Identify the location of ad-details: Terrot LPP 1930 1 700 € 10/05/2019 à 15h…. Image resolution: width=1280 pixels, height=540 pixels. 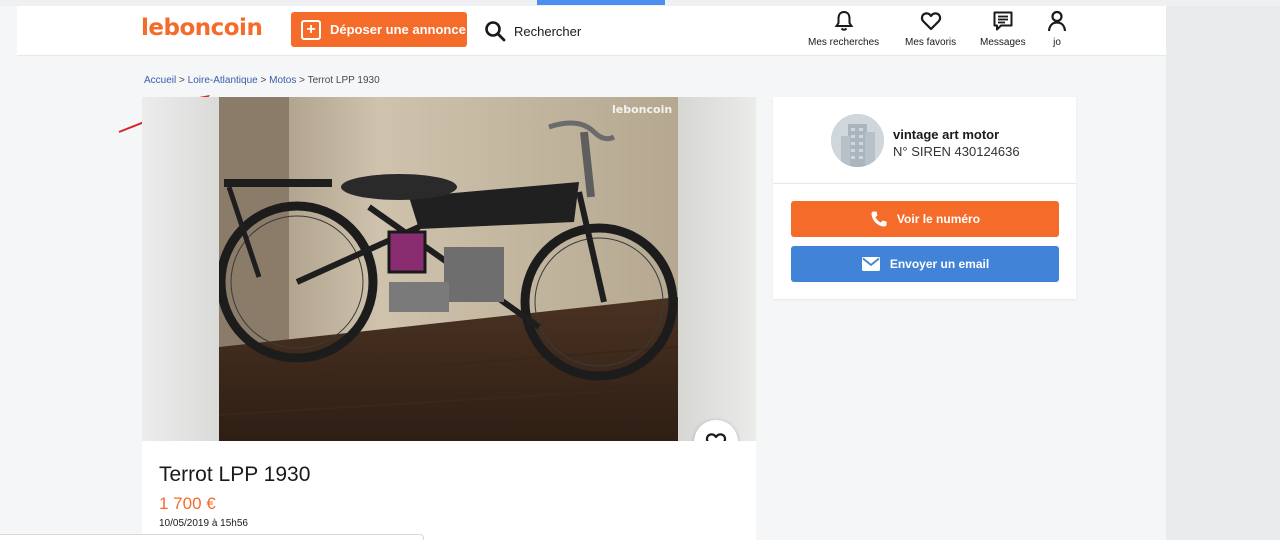
(449, 490).